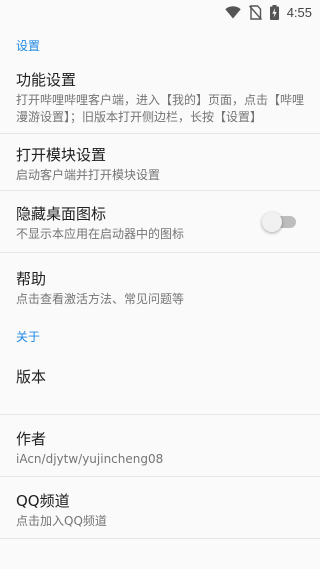 Image resolution: width=320 pixels, height=569 pixels. I want to click on section-header-settings: 设置, so click(28, 46).